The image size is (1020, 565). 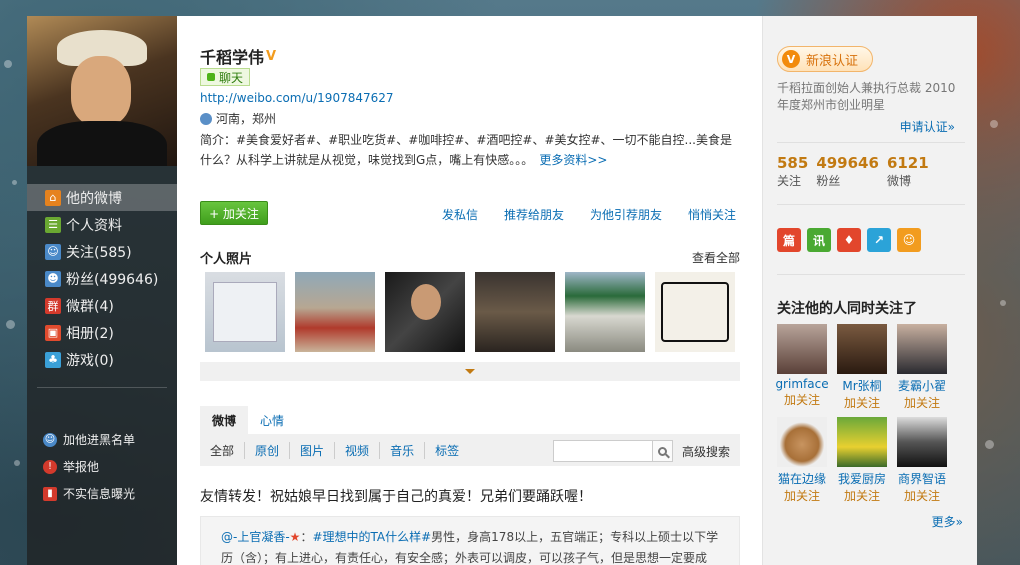 I want to click on person-icon, so click(x=206, y=118).